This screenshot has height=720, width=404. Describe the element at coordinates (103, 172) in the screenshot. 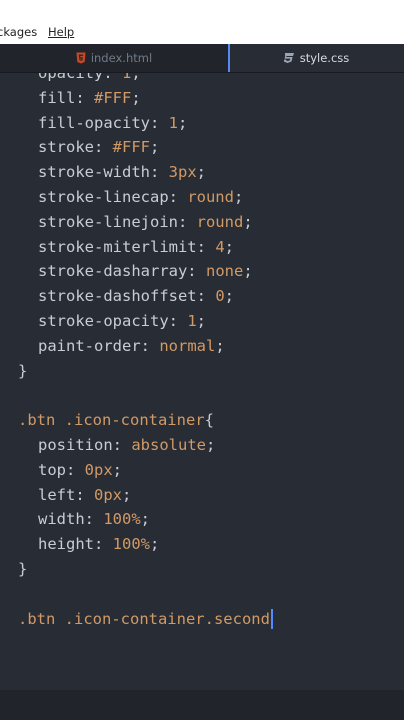

I see `code-property: stroke-width:` at that location.